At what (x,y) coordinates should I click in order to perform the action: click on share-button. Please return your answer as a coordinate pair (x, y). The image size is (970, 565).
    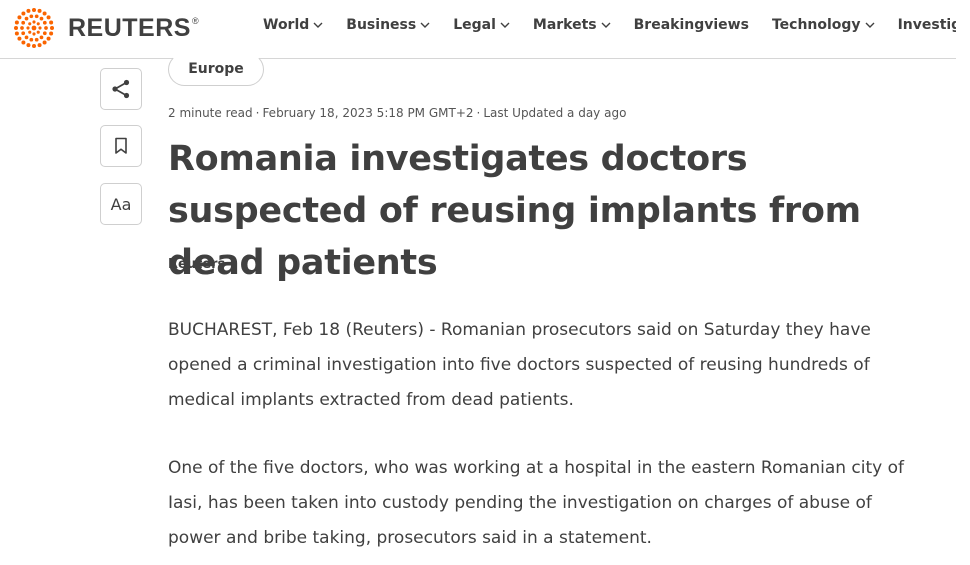
    Looking at the image, I should click on (121, 89).